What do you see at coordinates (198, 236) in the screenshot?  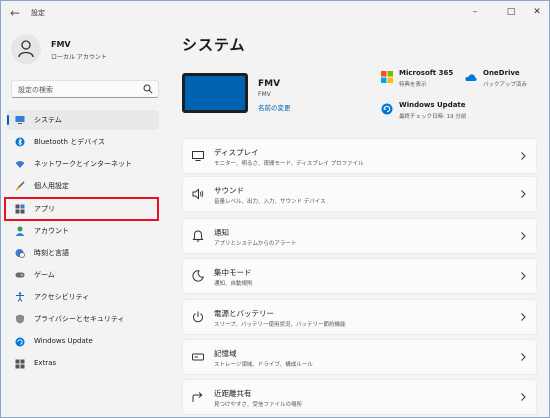 I see `bell-icon` at bounding box center [198, 236].